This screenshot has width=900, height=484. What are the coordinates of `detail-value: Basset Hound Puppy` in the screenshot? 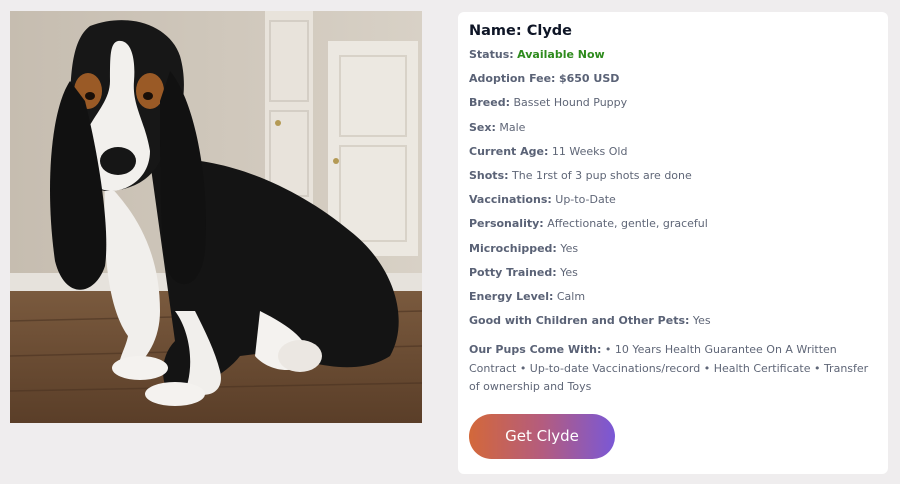 It's located at (570, 103).